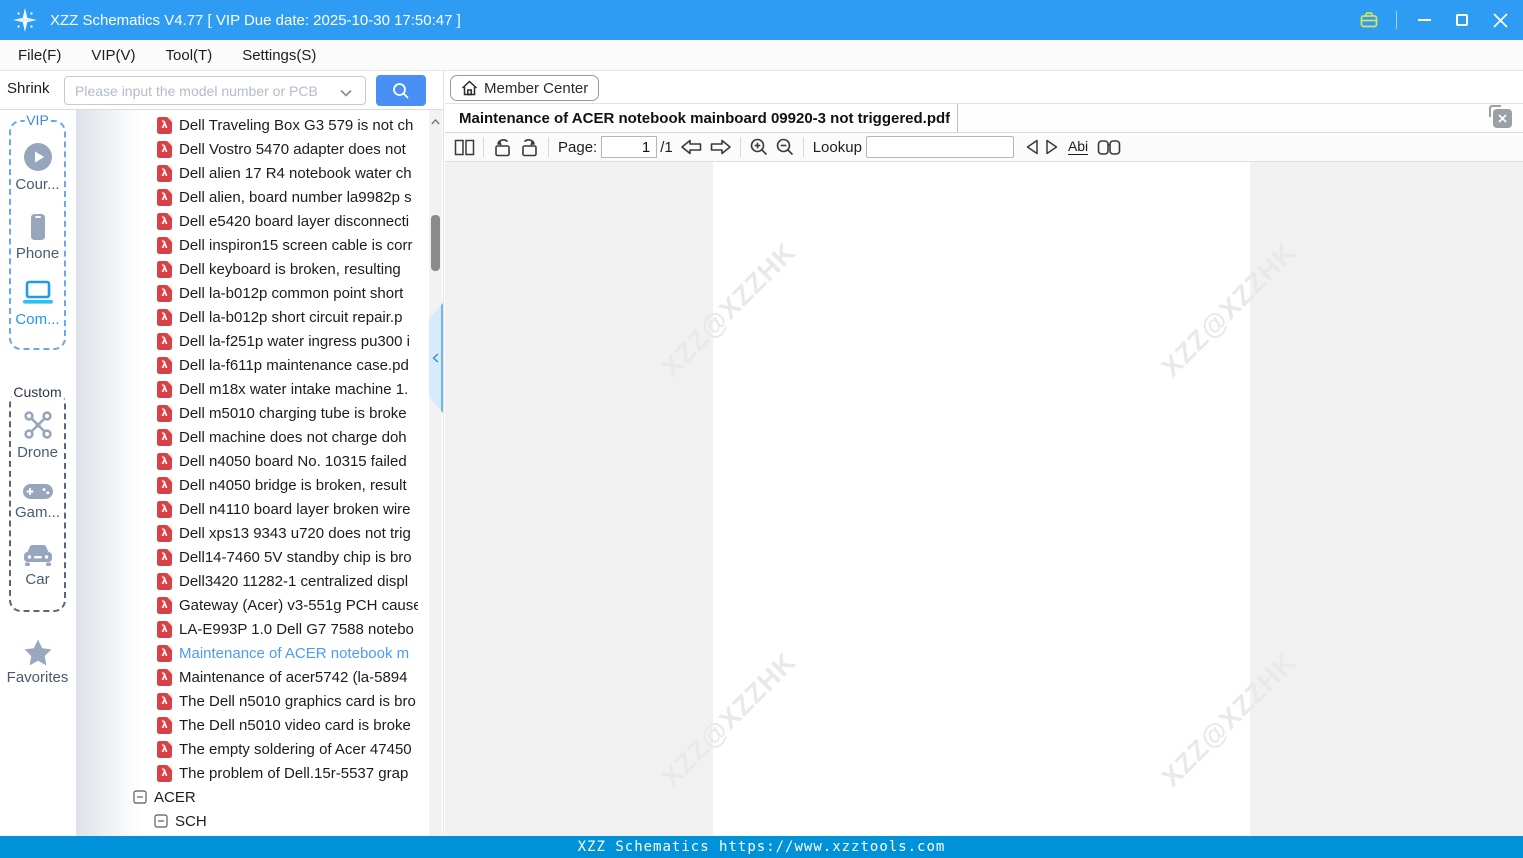 This screenshot has width=1523, height=858. I want to click on panel-collapse-handle, so click(436, 358).